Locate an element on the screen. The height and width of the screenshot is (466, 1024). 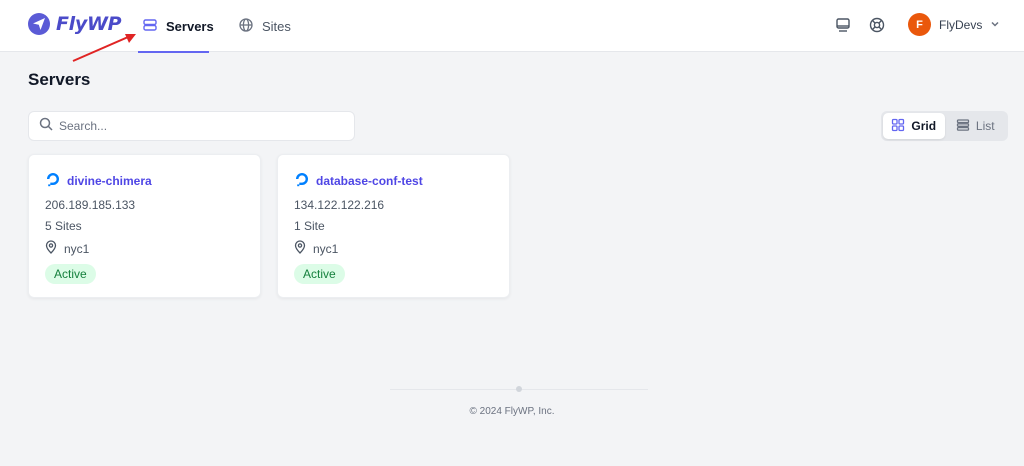
paper-plane-logo-icon is located at coordinates (39, 24).